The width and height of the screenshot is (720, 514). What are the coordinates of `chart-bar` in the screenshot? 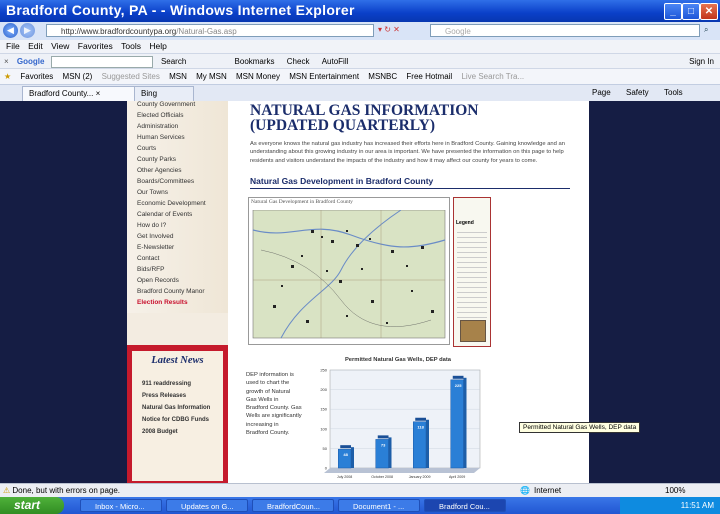 It's located at (457, 424).